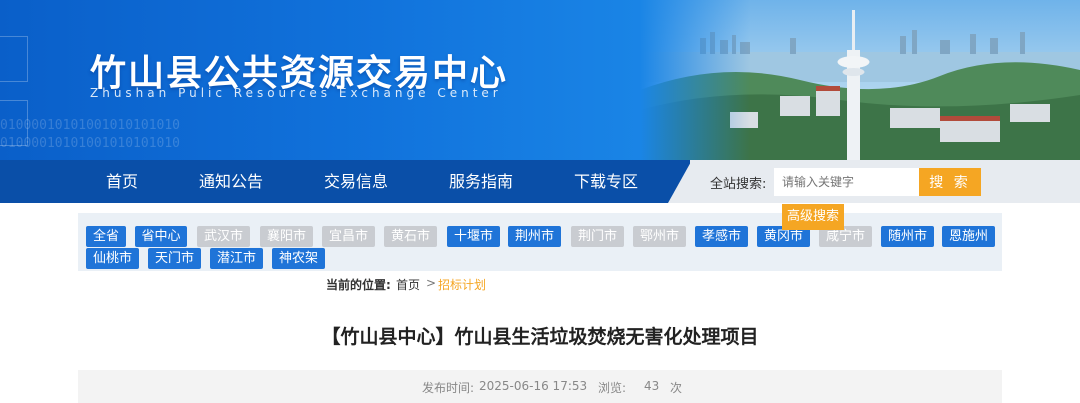  What do you see at coordinates (236, 258) in the screenshot?
I see `region-tag: 潜江市` at bounding box center [236, 258].